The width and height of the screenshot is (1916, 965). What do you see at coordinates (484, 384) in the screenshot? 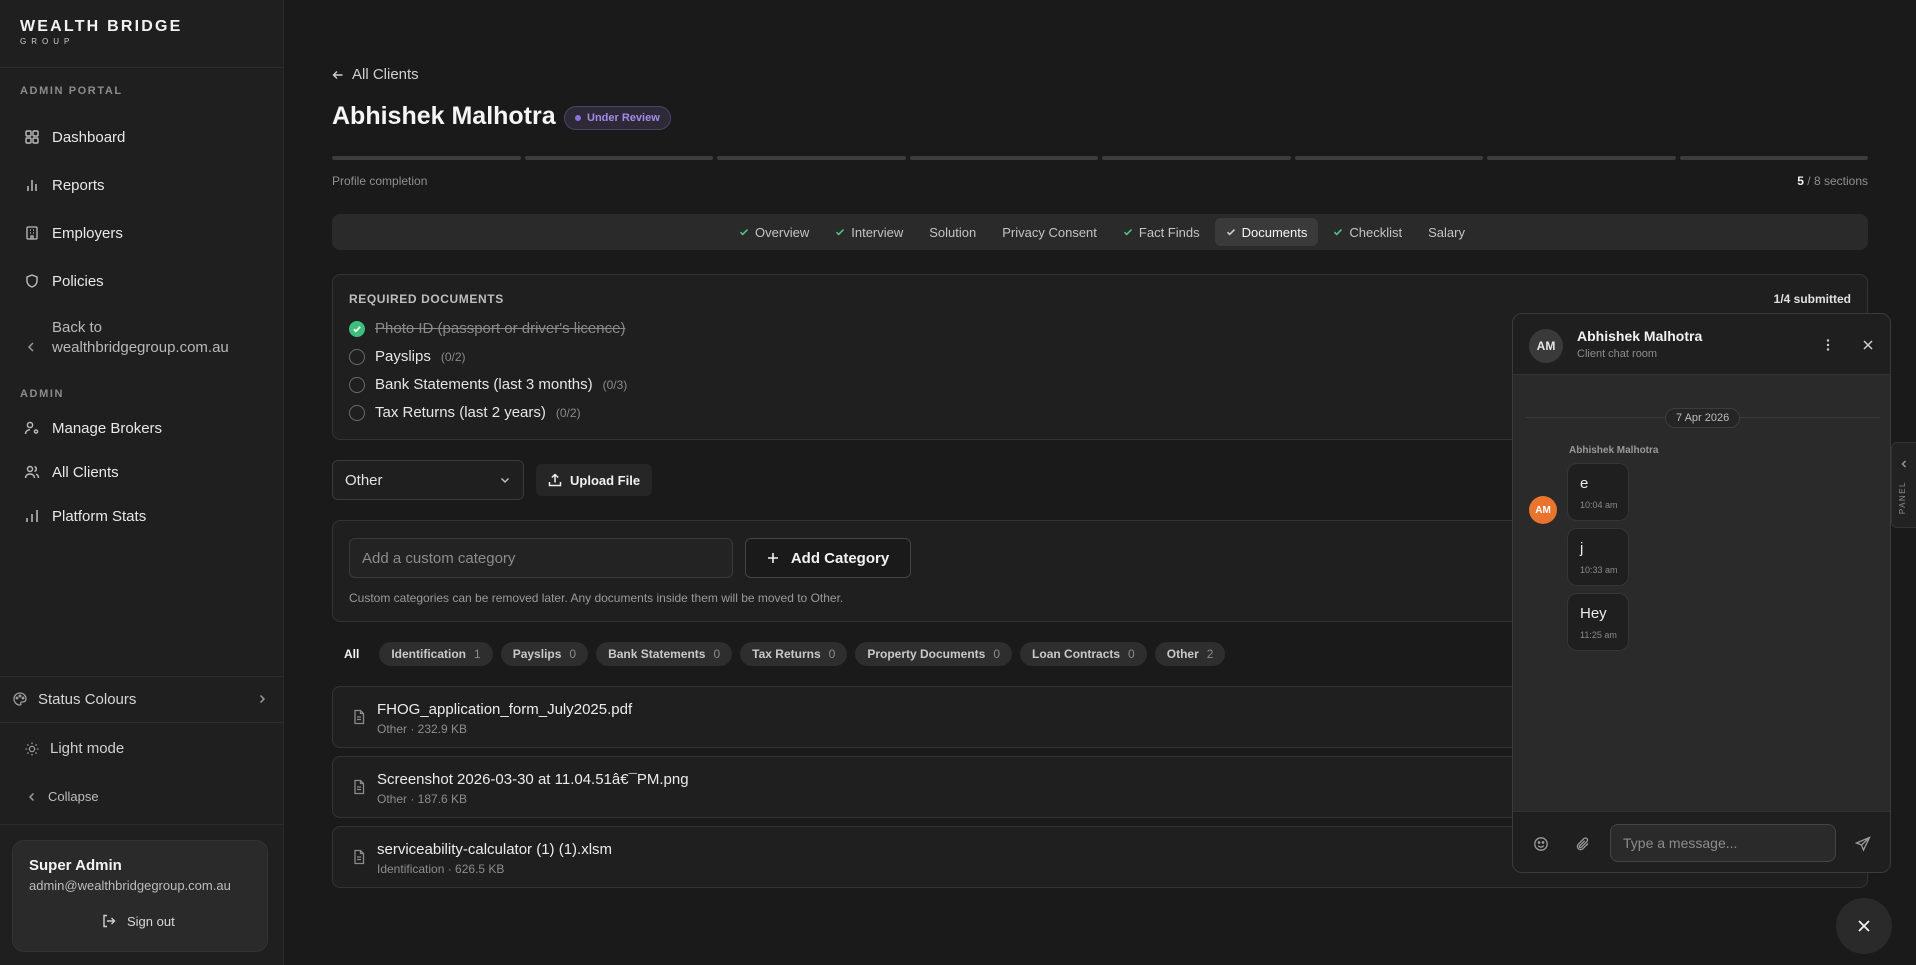
I see `required-item-label: Bank Statements (last 3 months)` at bounding box center [484, 384].